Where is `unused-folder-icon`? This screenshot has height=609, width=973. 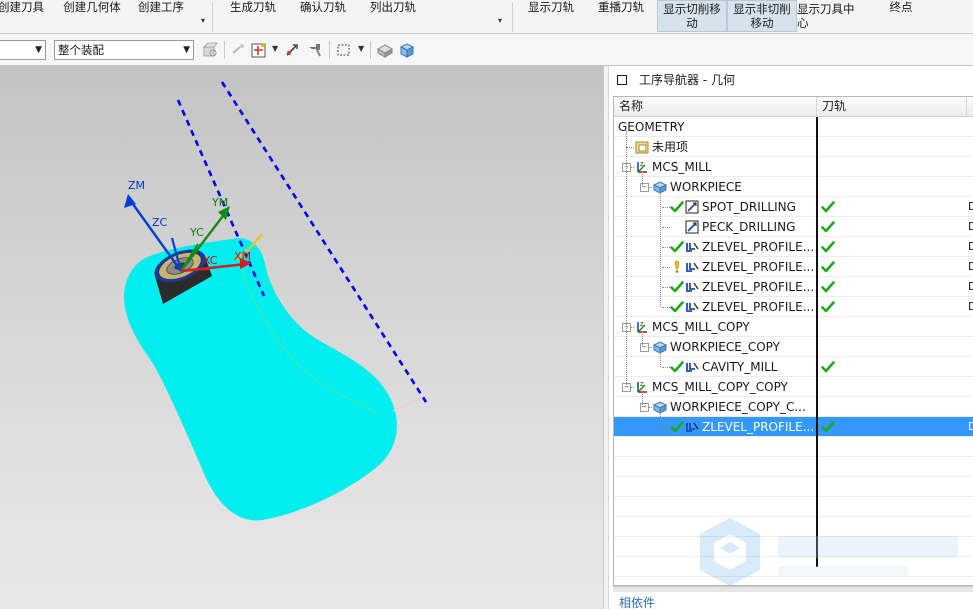 unused-folder-icon is located at coordinates (642, 147).